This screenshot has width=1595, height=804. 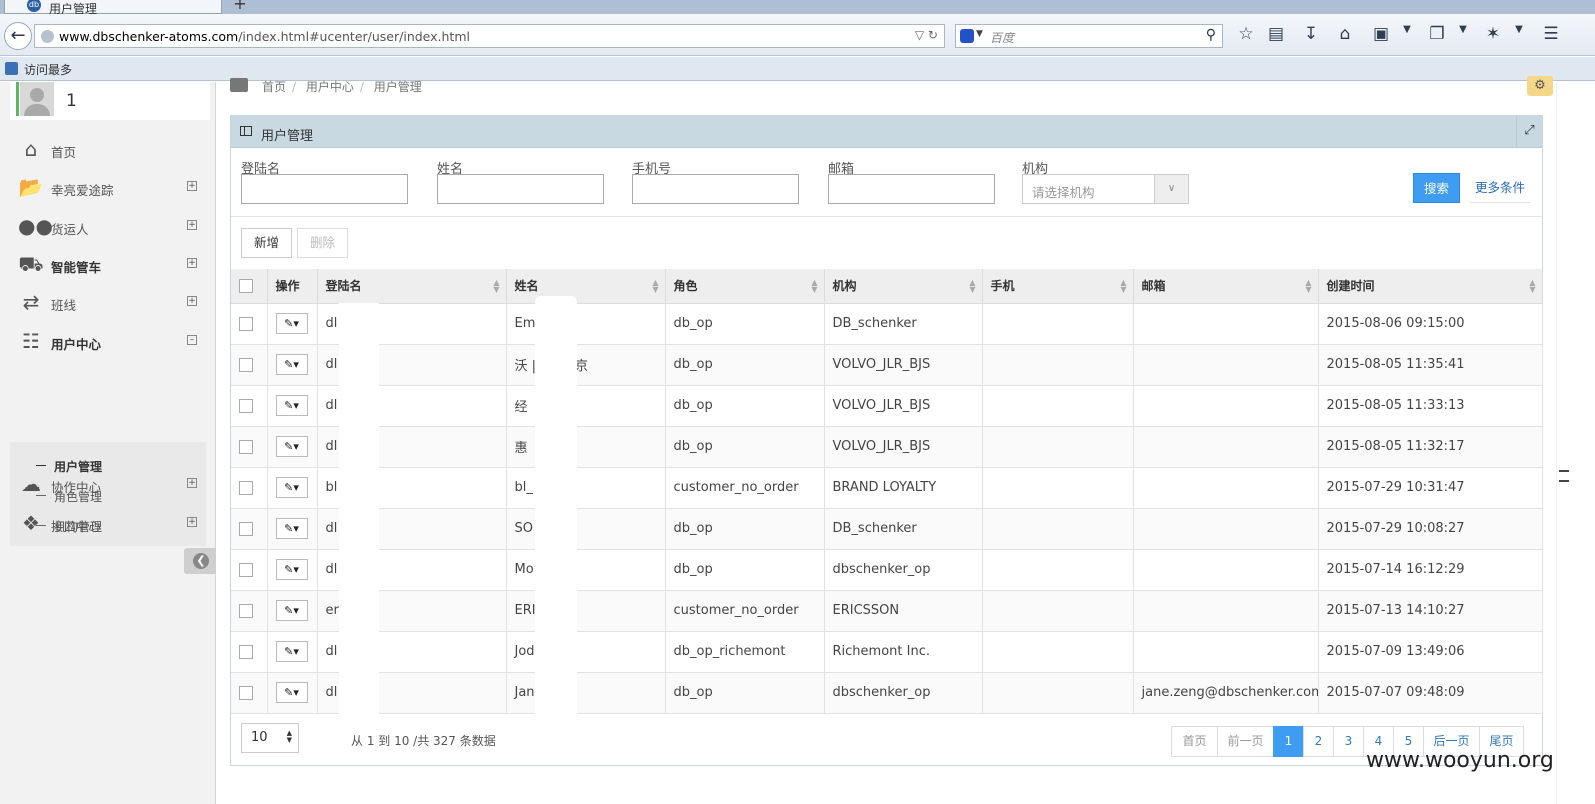 I want to click on sidebar-item-carriers: ●● 货运人 +, so click(x=107, y=226).